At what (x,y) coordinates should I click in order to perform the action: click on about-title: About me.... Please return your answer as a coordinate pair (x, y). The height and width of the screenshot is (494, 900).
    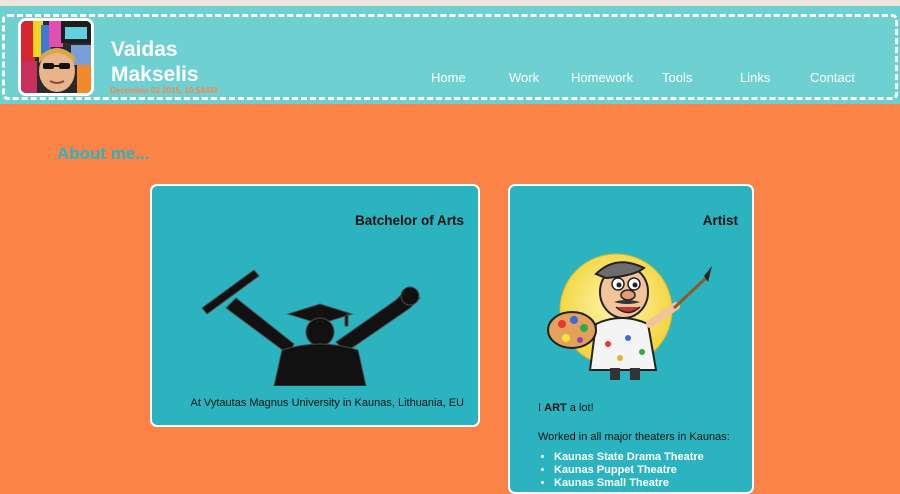
    Looking at the image, I should click on (103, 153).